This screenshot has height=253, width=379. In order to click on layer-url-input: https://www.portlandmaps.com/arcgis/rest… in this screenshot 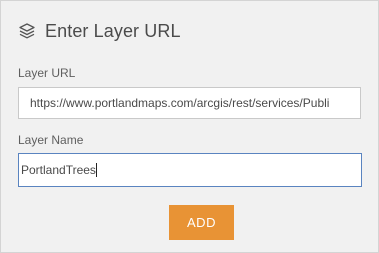, I will do `click(189, 103)`.